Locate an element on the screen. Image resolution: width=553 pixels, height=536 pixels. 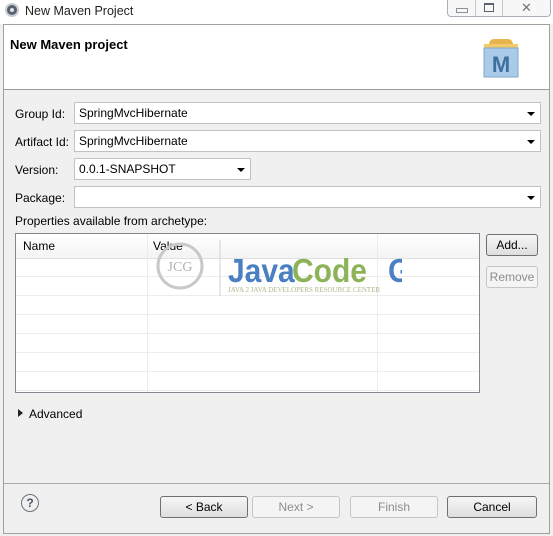
properties-label: Properties available from archetype: is located at coordinates (111, 221).